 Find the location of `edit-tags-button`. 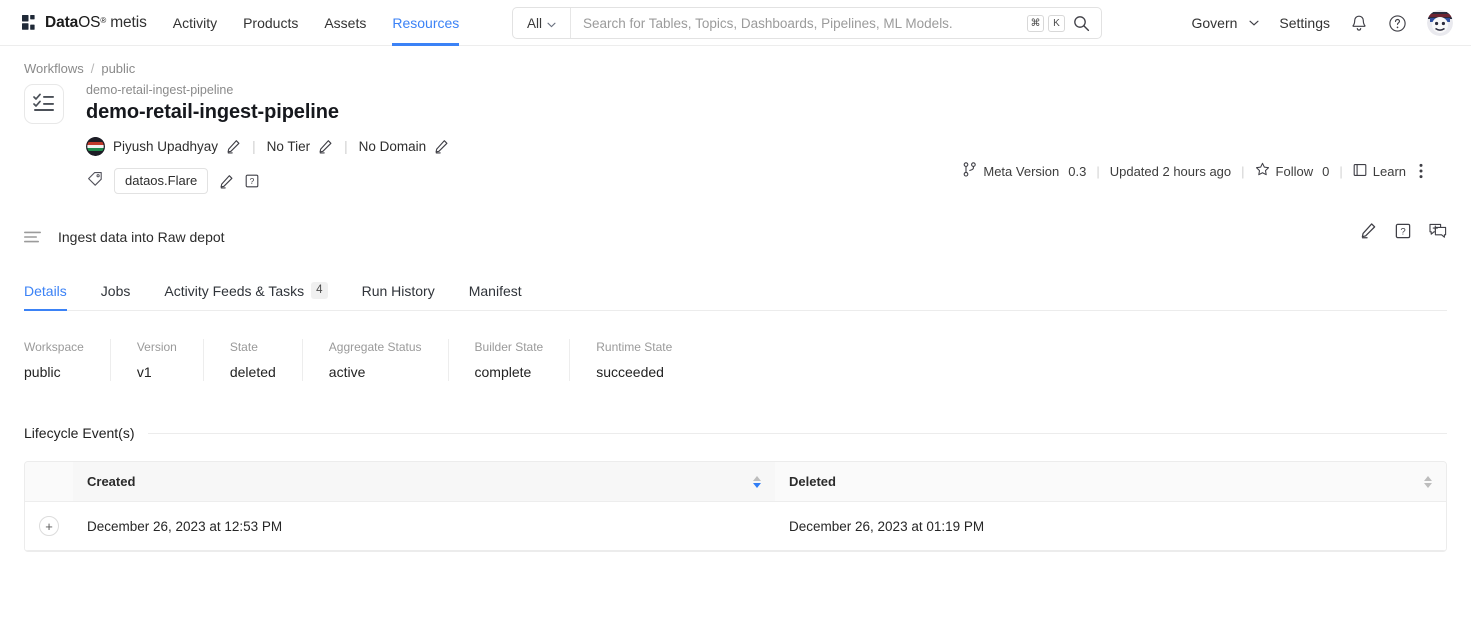

edit-tags-button is located at coordinates (226, 181).